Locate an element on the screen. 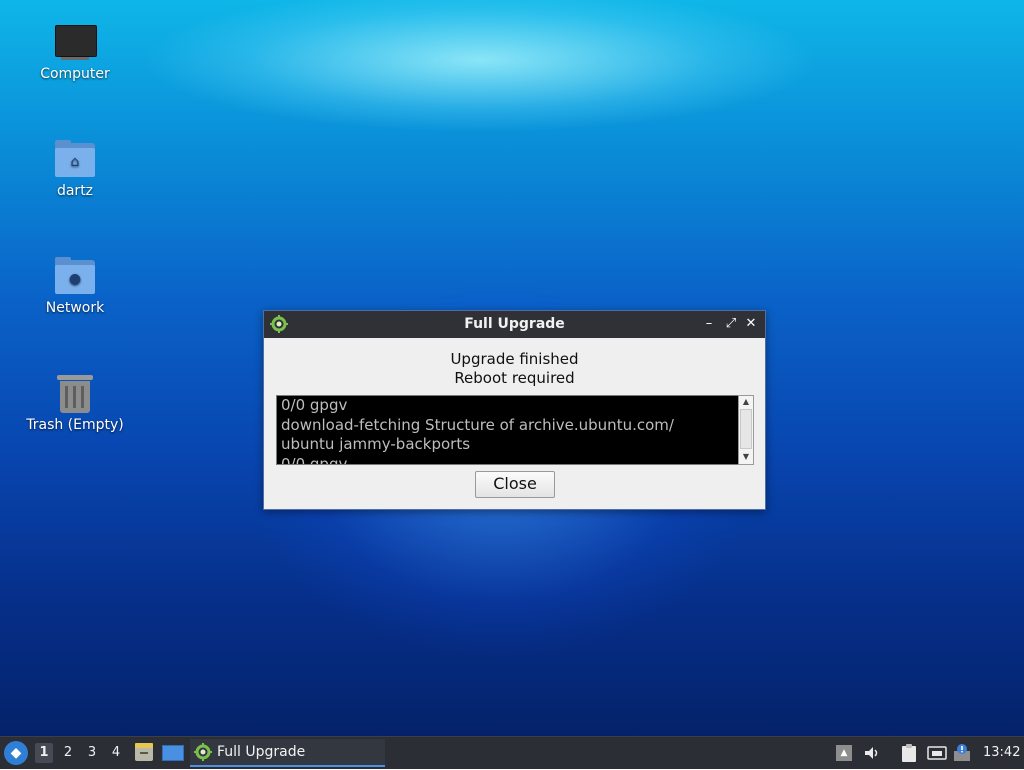 Image resolution: width=1024 pixels, height=770 pixels. network-icon is located at coordinates (937, 753).